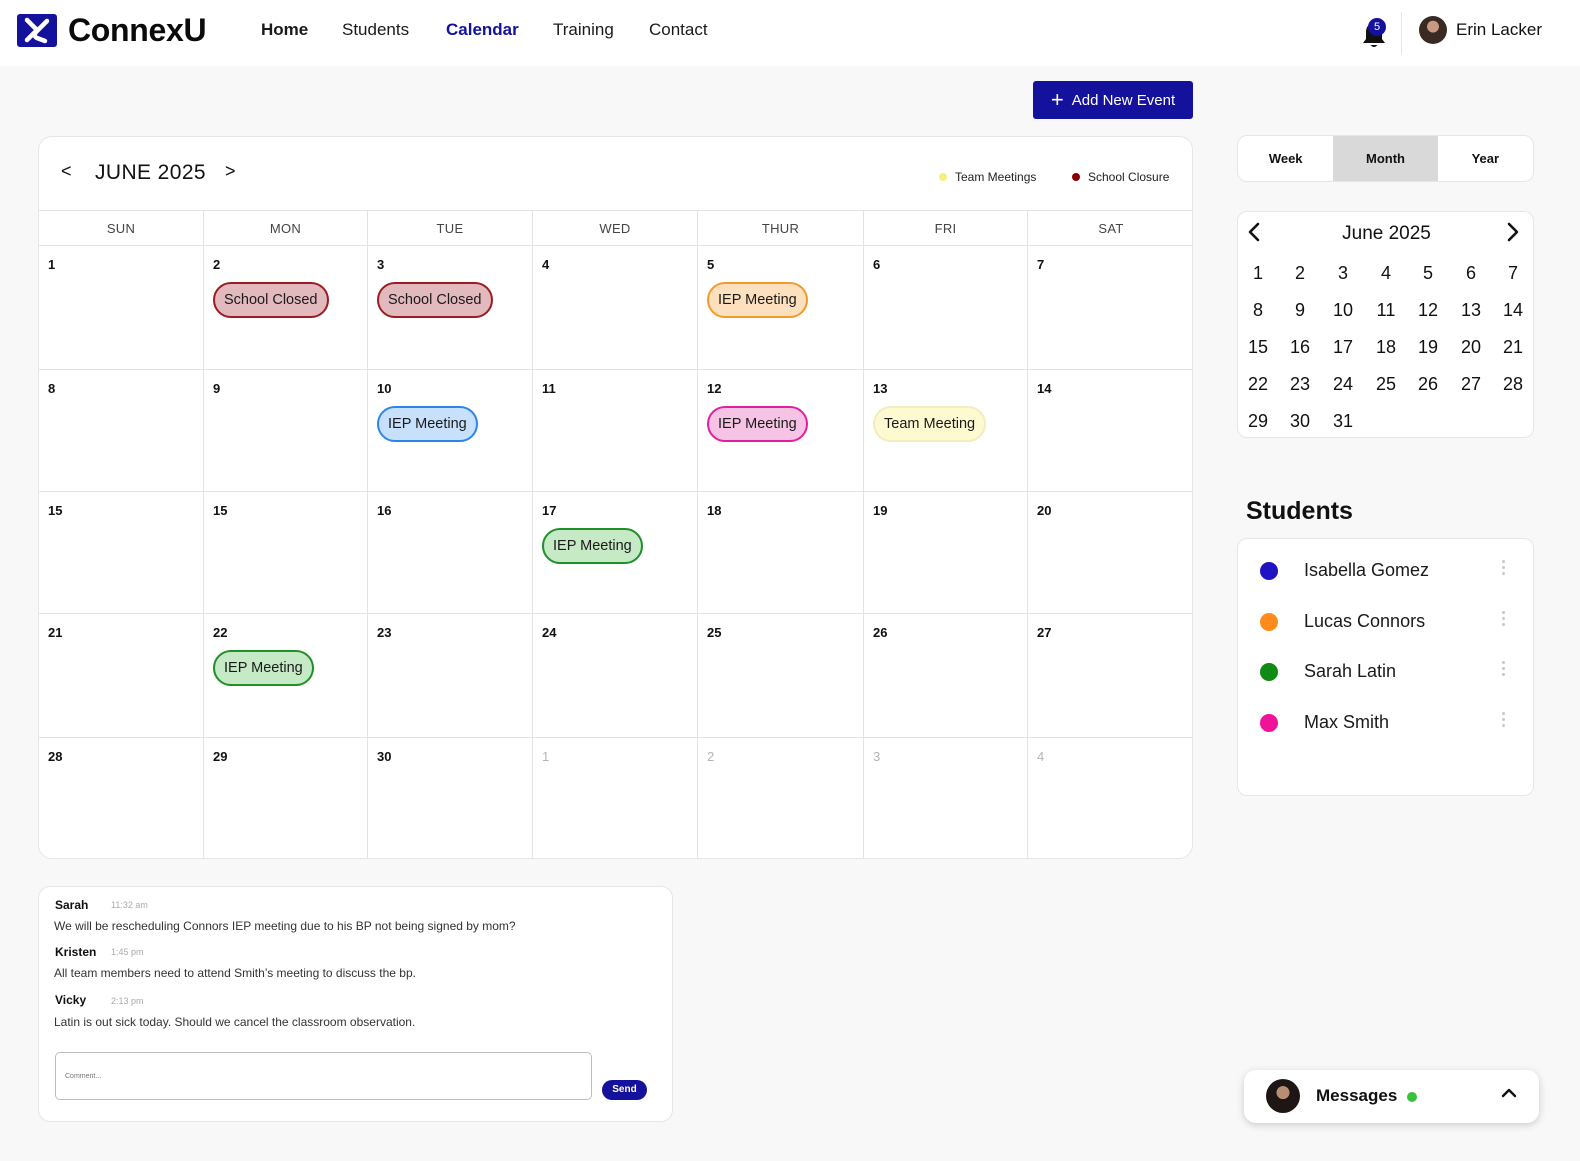  Describe the element at coordinates (1300, 273) in the screenshot. I see `mini-calendar-day: 2` at that location.